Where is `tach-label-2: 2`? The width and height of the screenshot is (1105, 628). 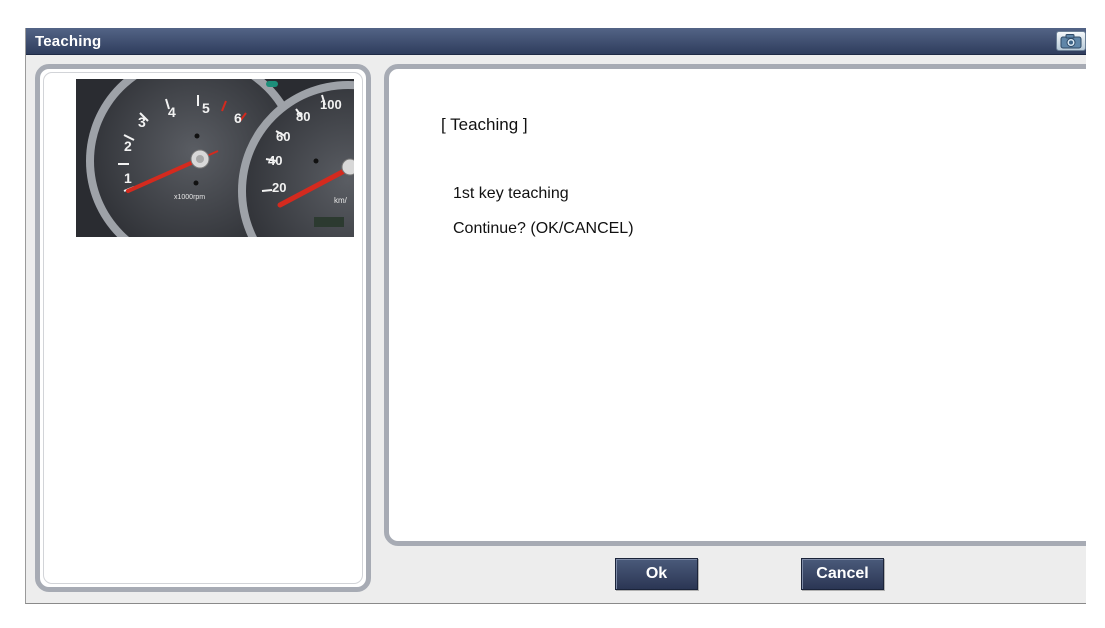 tach-label-2: 2 is located at coordinates (128, 146).